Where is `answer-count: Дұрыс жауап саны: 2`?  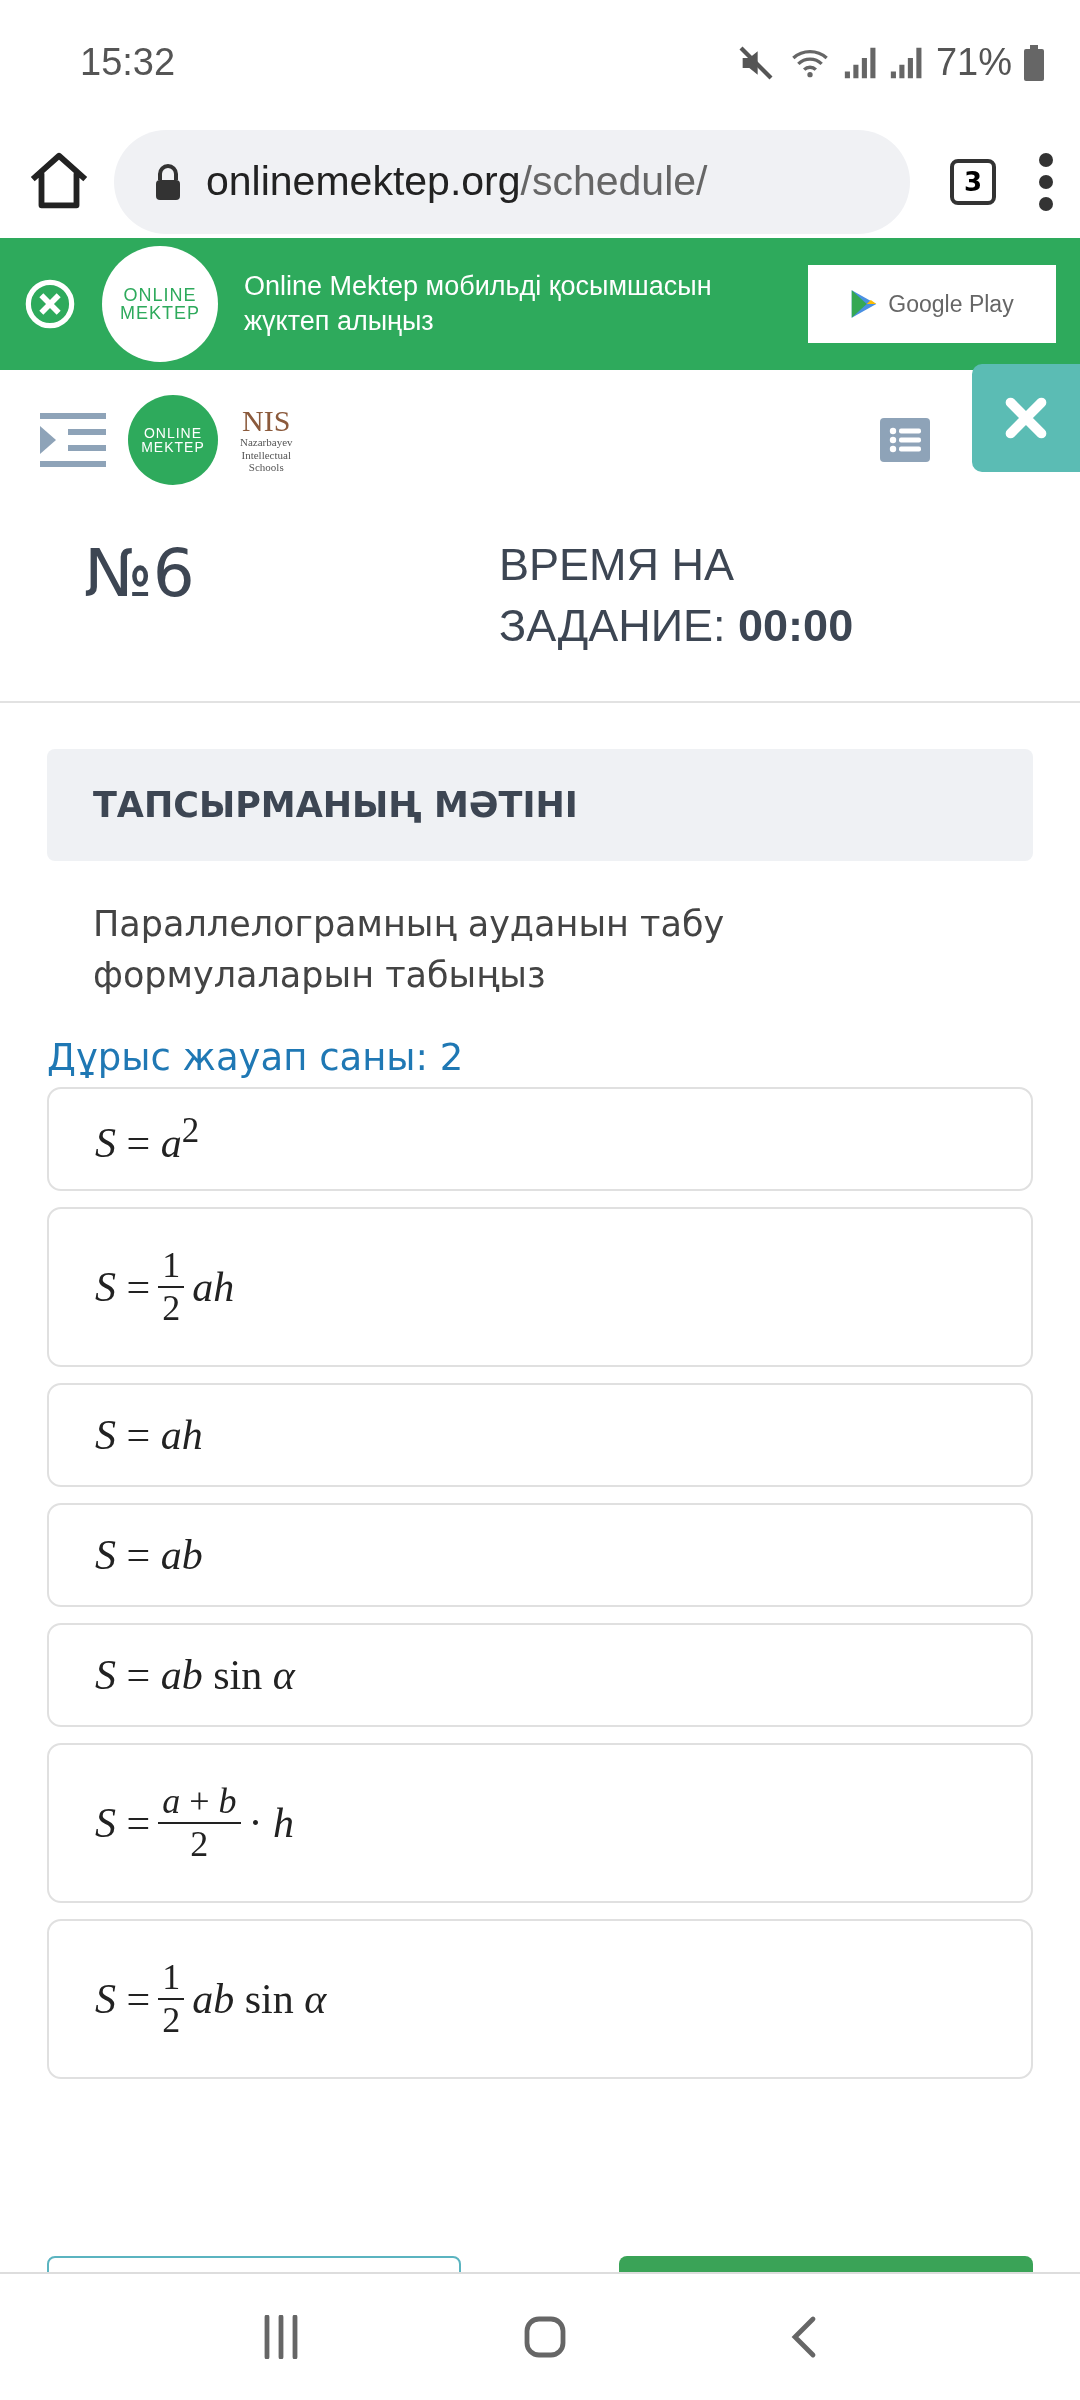
answer-count: Дұрыс жауап саны: 2 is located at coordinates (256, 1057).